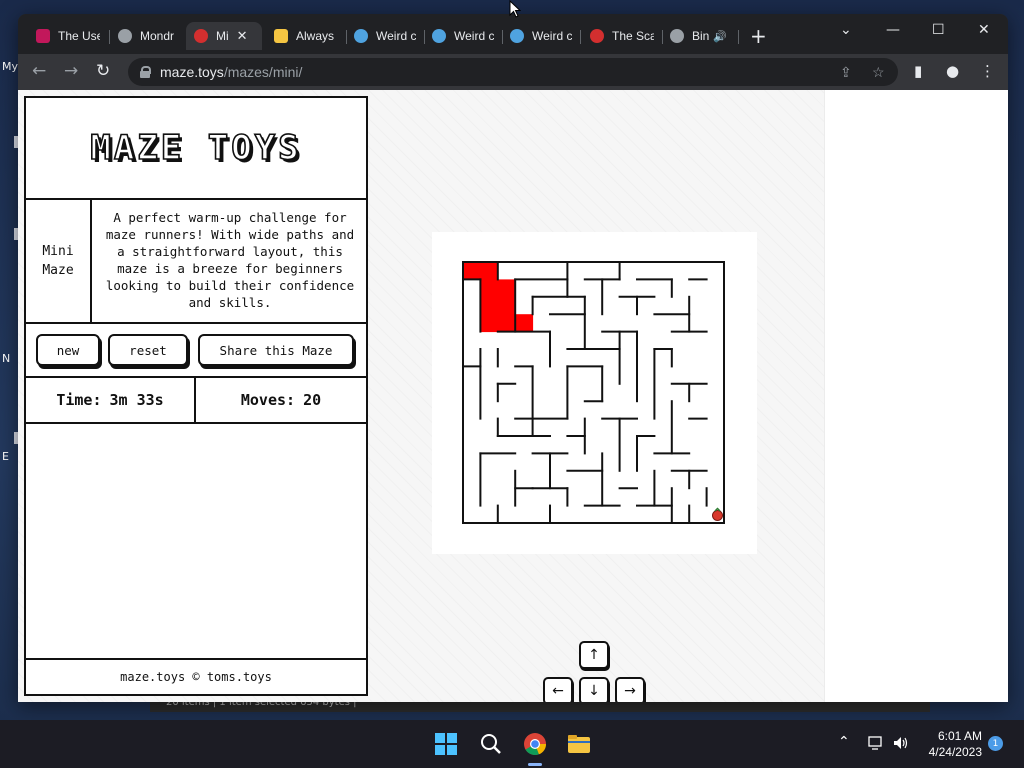  What do you see at coordinates (58, 270) in the screenshot?
I see `maze-name-line: Maze` at bounding box center [58, 270].